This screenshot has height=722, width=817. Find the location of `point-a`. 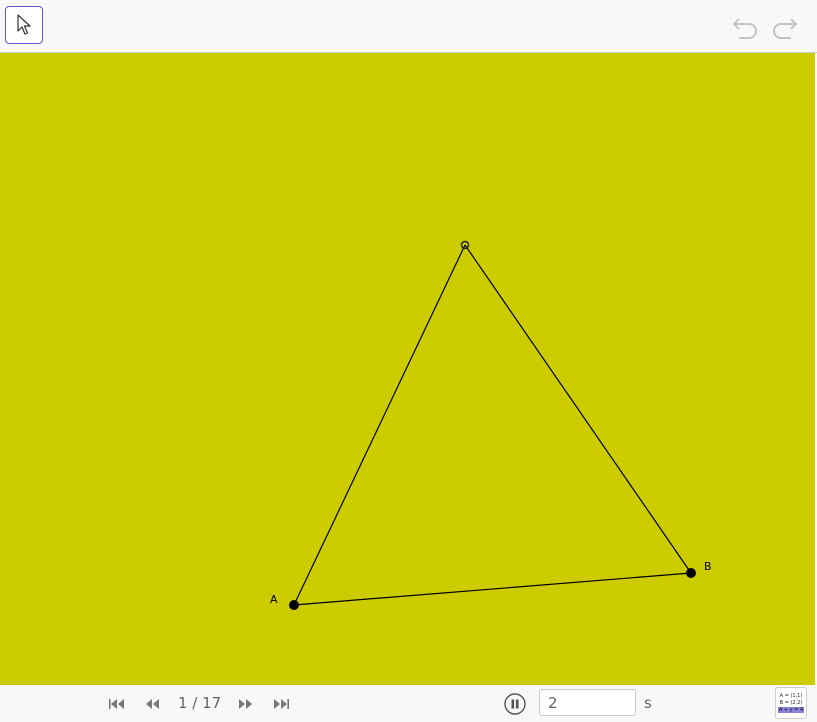

point-a is located at coordinates (294, 605).